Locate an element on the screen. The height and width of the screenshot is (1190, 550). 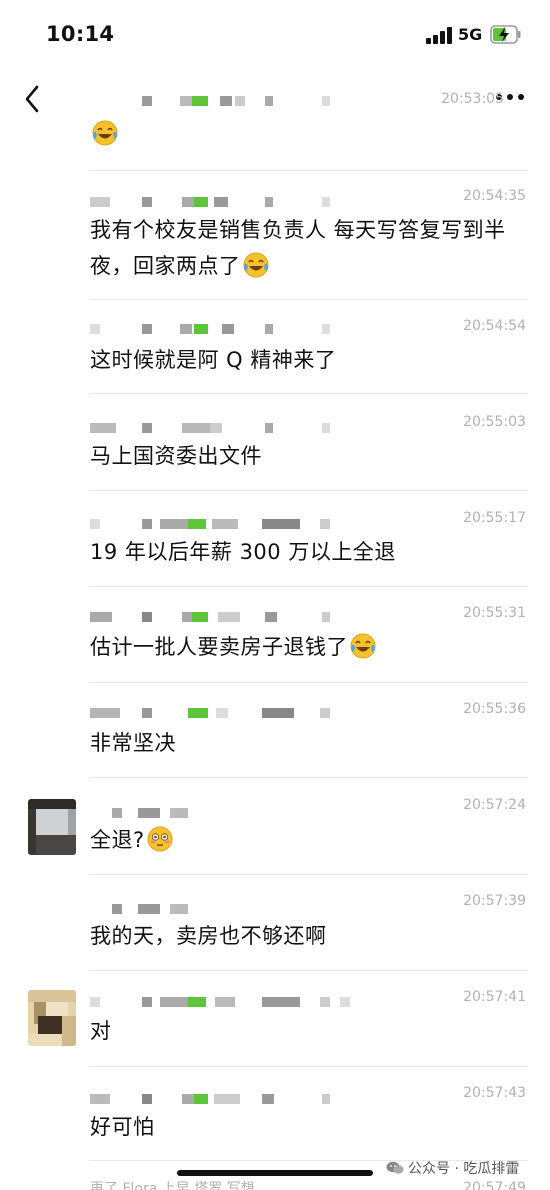
chevron-left-icon is located at coordinates (33, 99).